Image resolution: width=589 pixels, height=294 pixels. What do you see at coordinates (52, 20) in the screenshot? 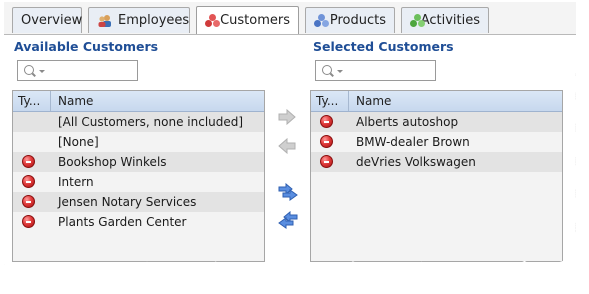
I see `tab-overview-label: Overview` at bounding box center [52, 20].